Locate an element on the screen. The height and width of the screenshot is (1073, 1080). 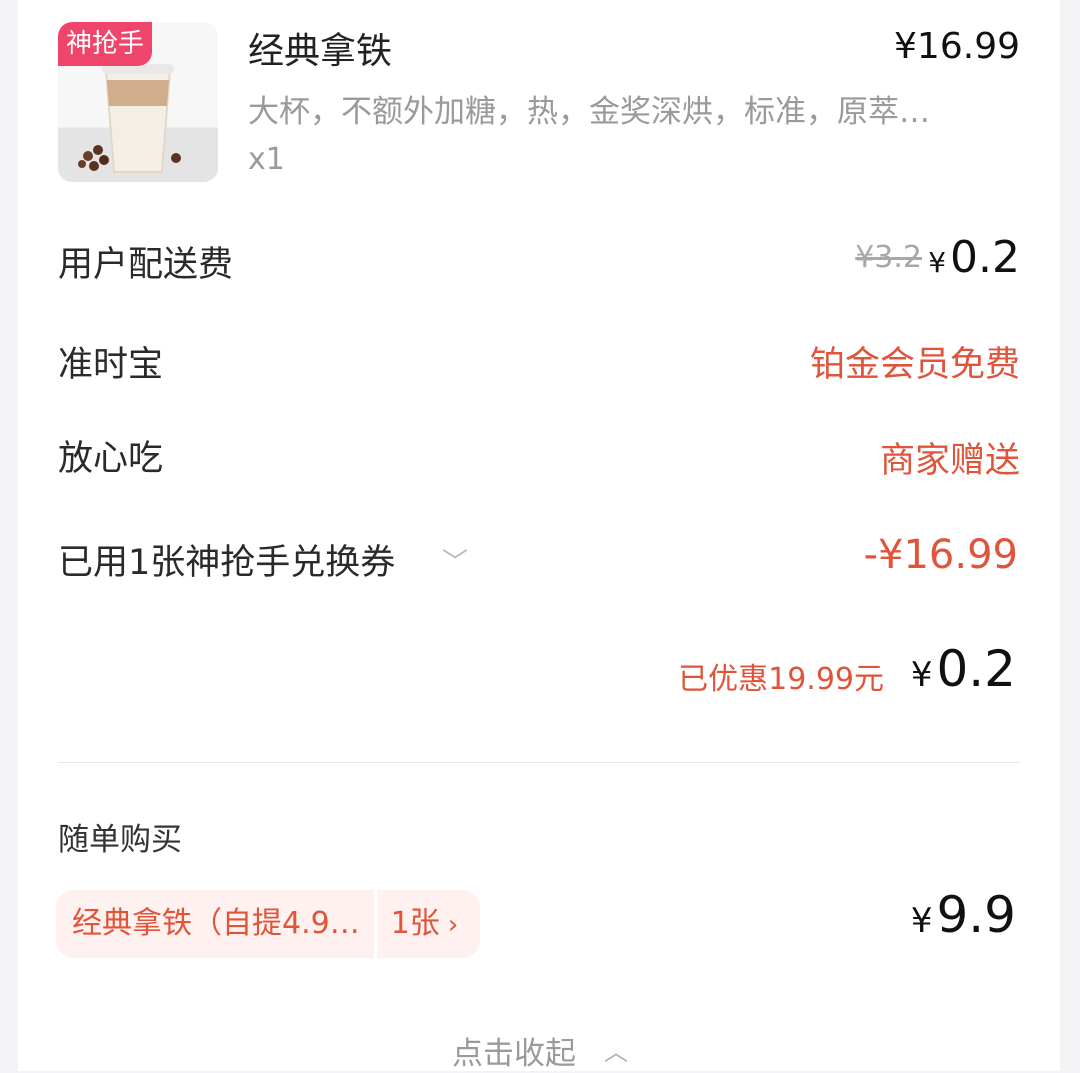
ontime-label: 准时宝 is located at coordinates (111, 365).